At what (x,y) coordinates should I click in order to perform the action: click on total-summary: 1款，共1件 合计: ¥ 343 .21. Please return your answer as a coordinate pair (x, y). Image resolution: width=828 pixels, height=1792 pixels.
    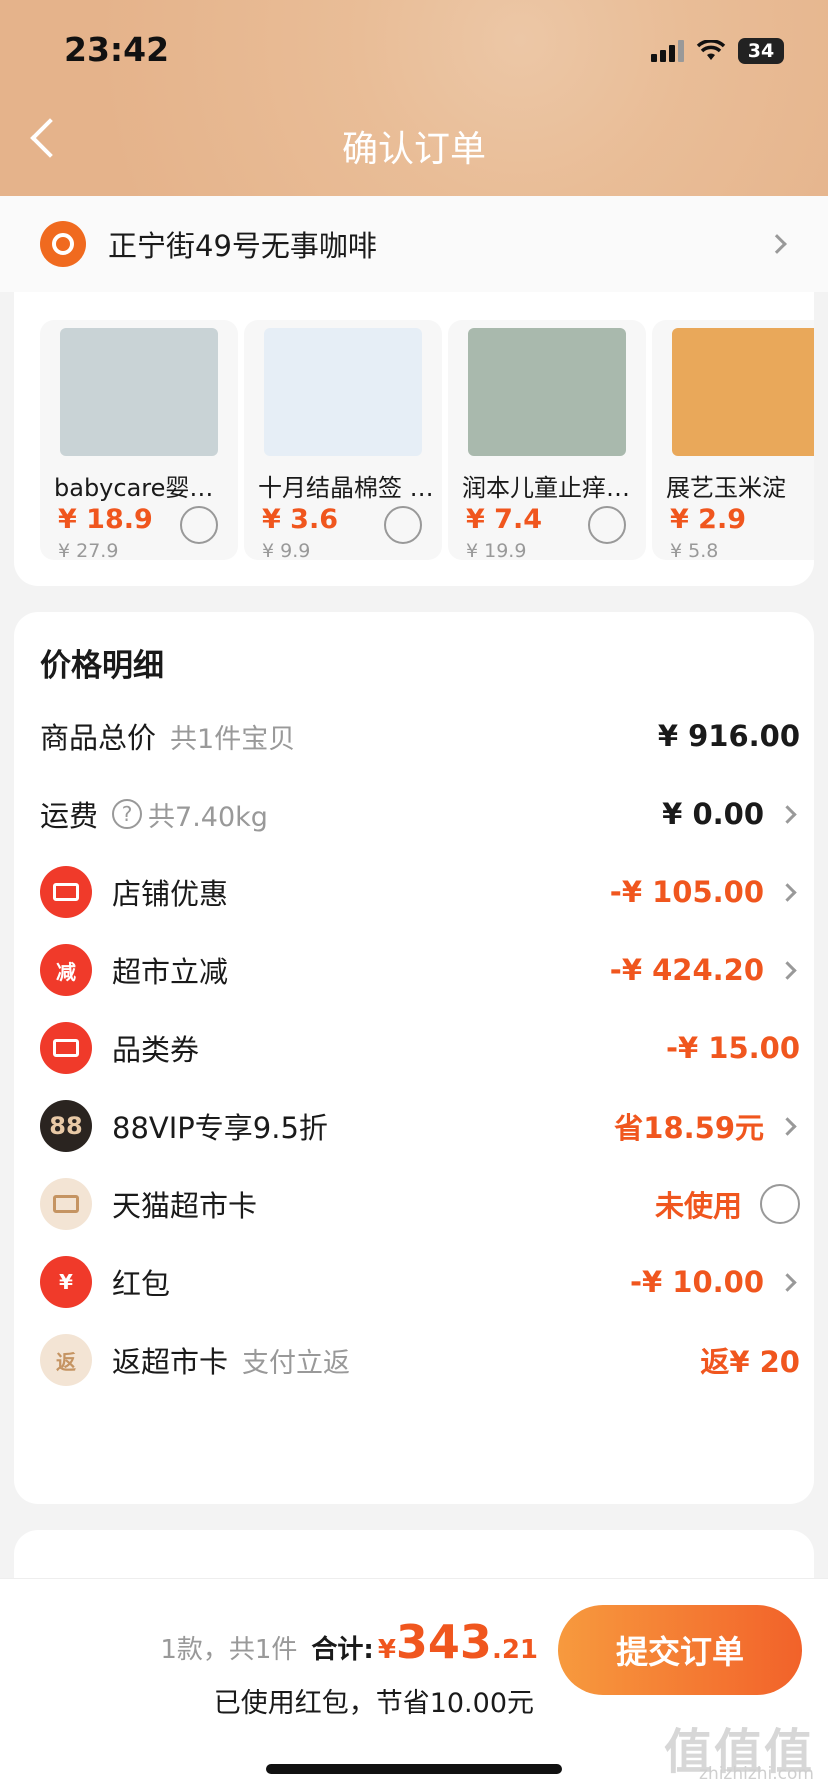
    Looking at the image, I should click on (349, 1642).